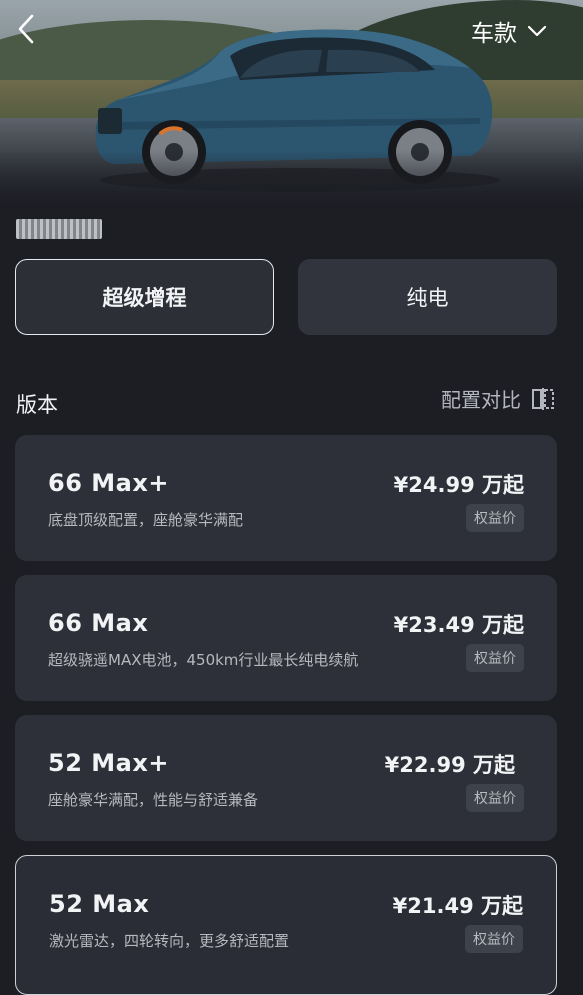 The width and height of the screenshot is (583, 995). I want to click on version-price: ¥21.49 万起, so click(457, 906).